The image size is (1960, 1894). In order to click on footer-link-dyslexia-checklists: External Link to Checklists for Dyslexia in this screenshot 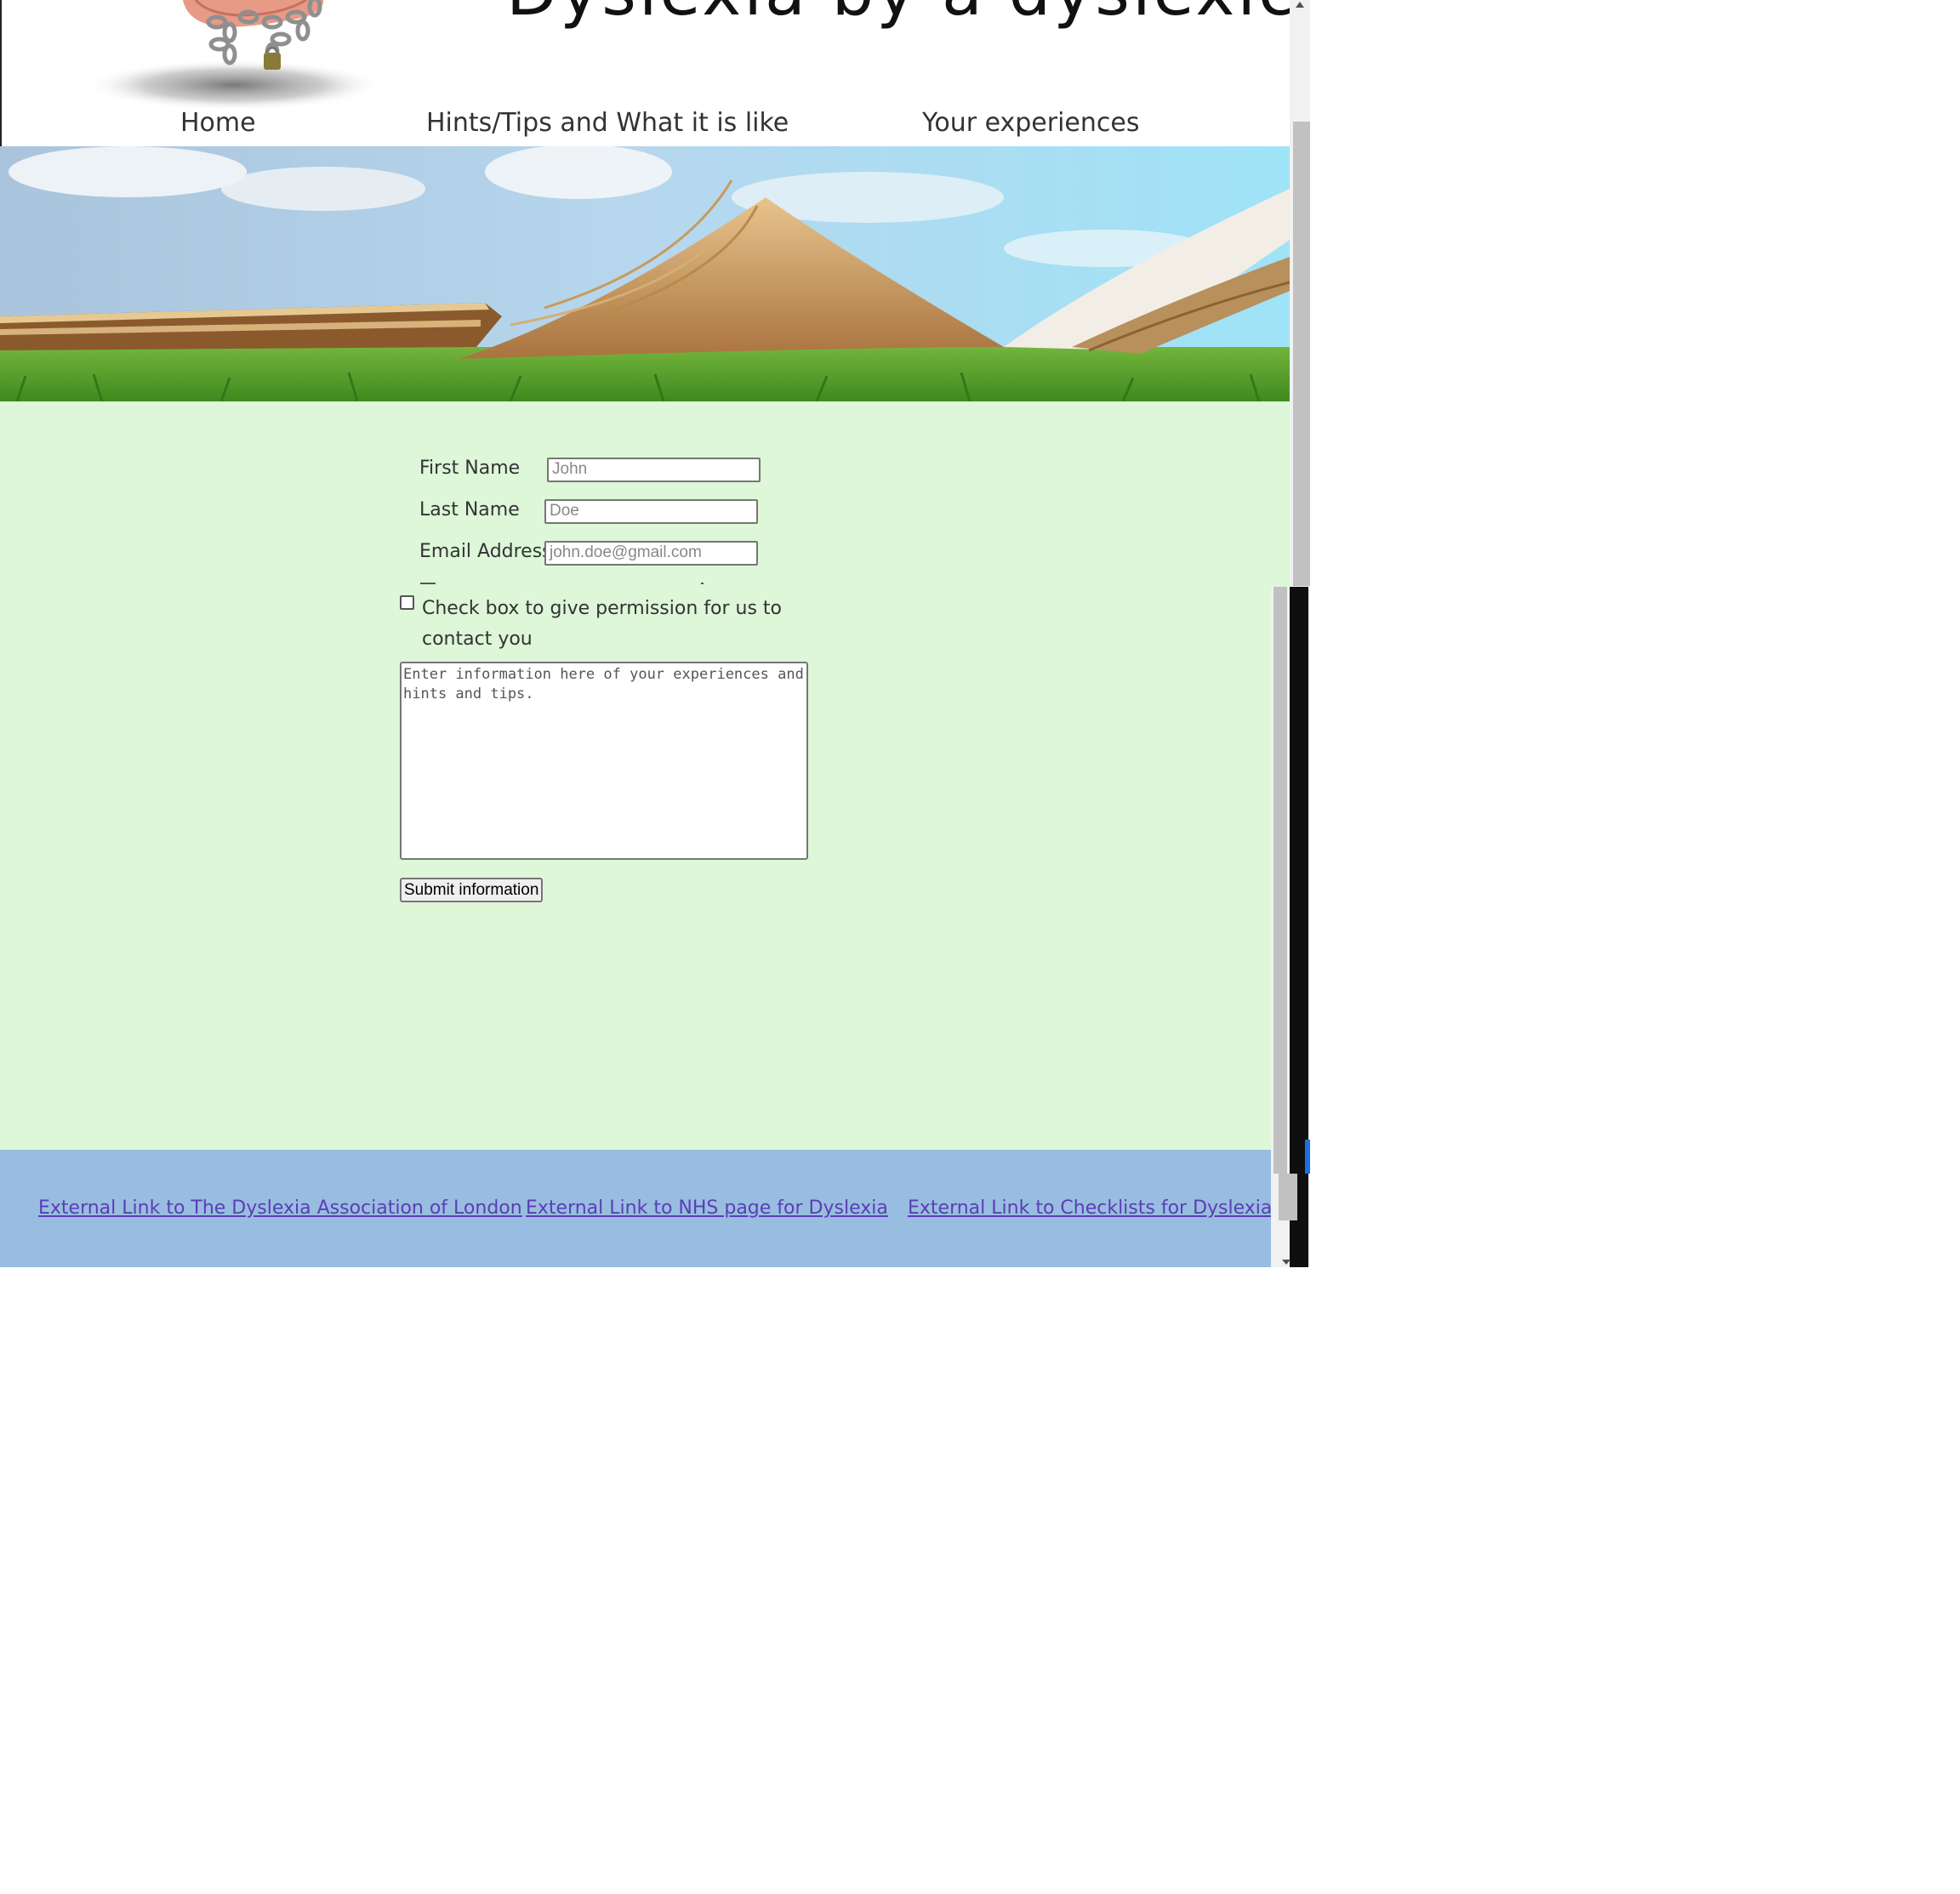, I will do `click(1090, 1208)`.